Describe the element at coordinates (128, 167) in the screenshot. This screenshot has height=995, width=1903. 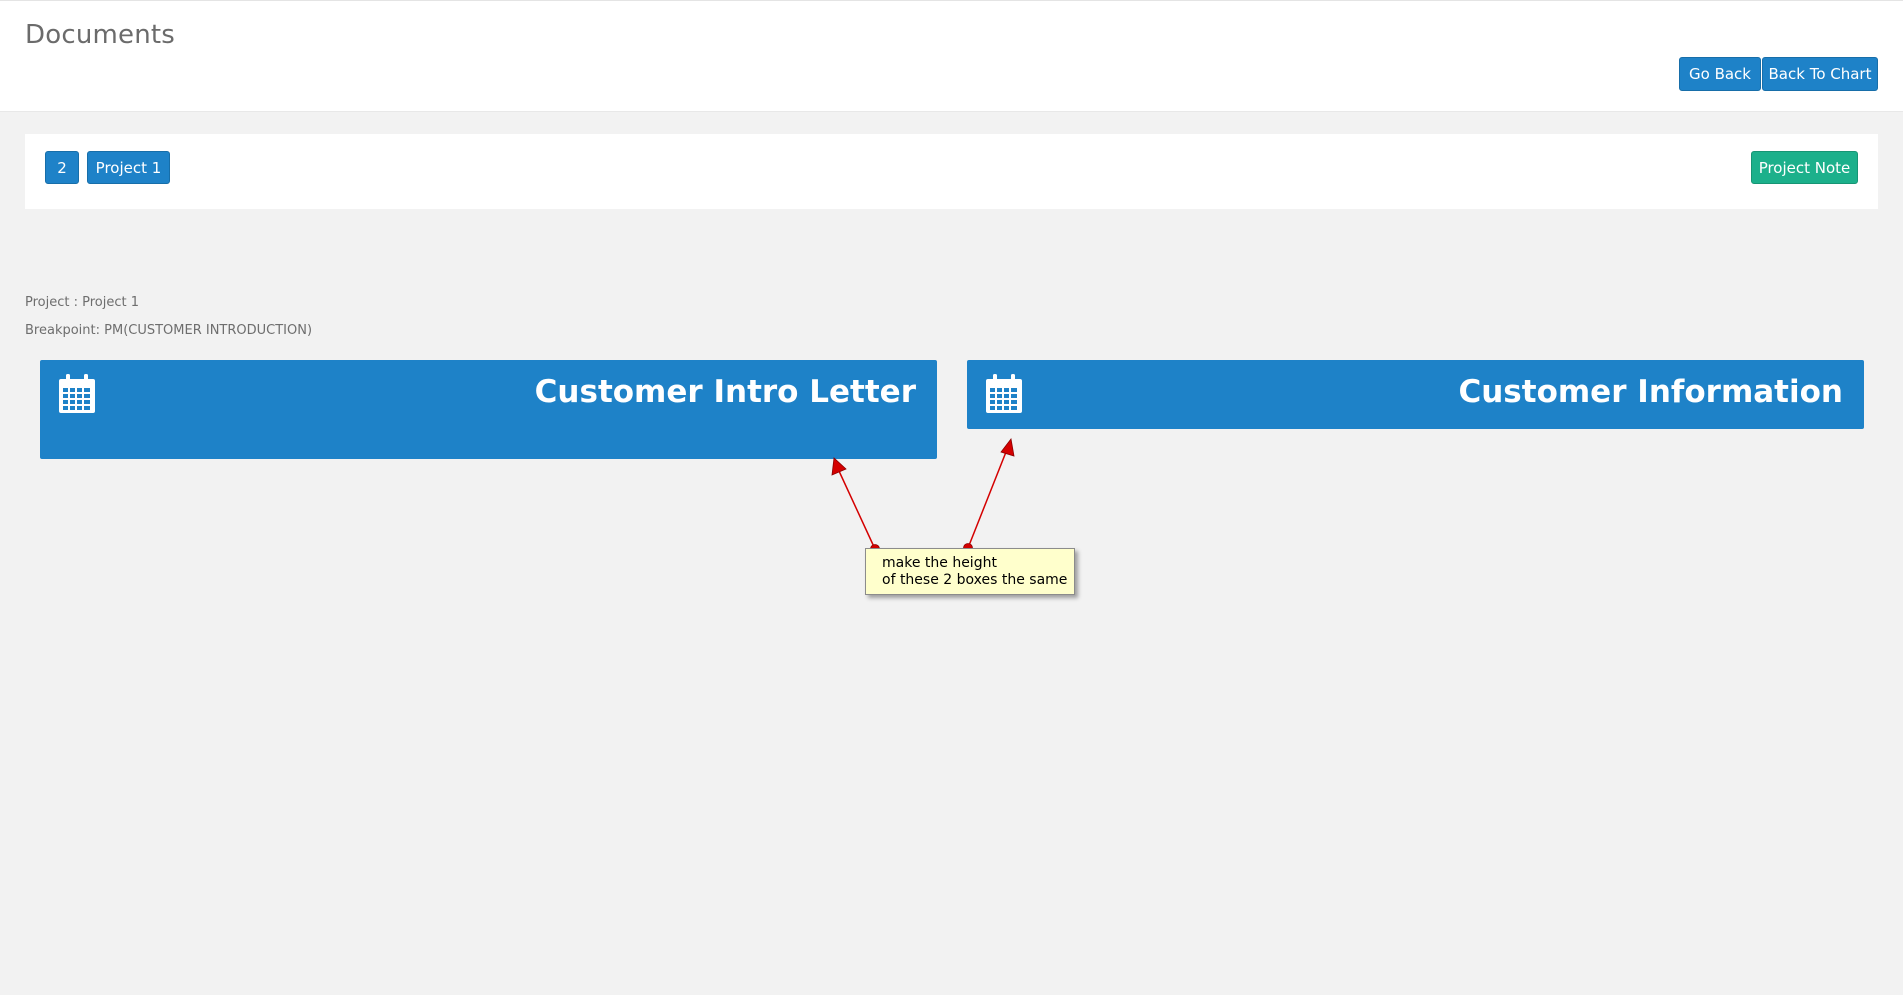
I see `project-button: Project 1` at that location.